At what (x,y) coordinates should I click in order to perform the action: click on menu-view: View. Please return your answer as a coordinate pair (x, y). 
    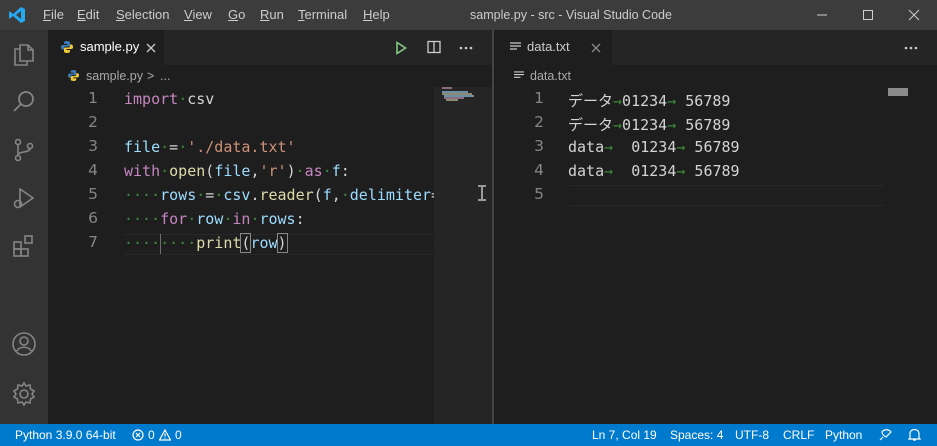
    Looking at the image, I should click on (198, 14).